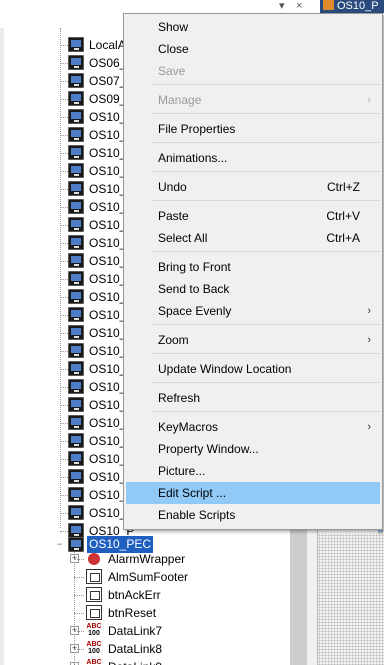 This screenshot has height=665, width=384. What do you see at coordinates (343, 216) in the screenshot?
I see `menu-item-shortcut: Ctrl+V` at bounding box center [343, 216].